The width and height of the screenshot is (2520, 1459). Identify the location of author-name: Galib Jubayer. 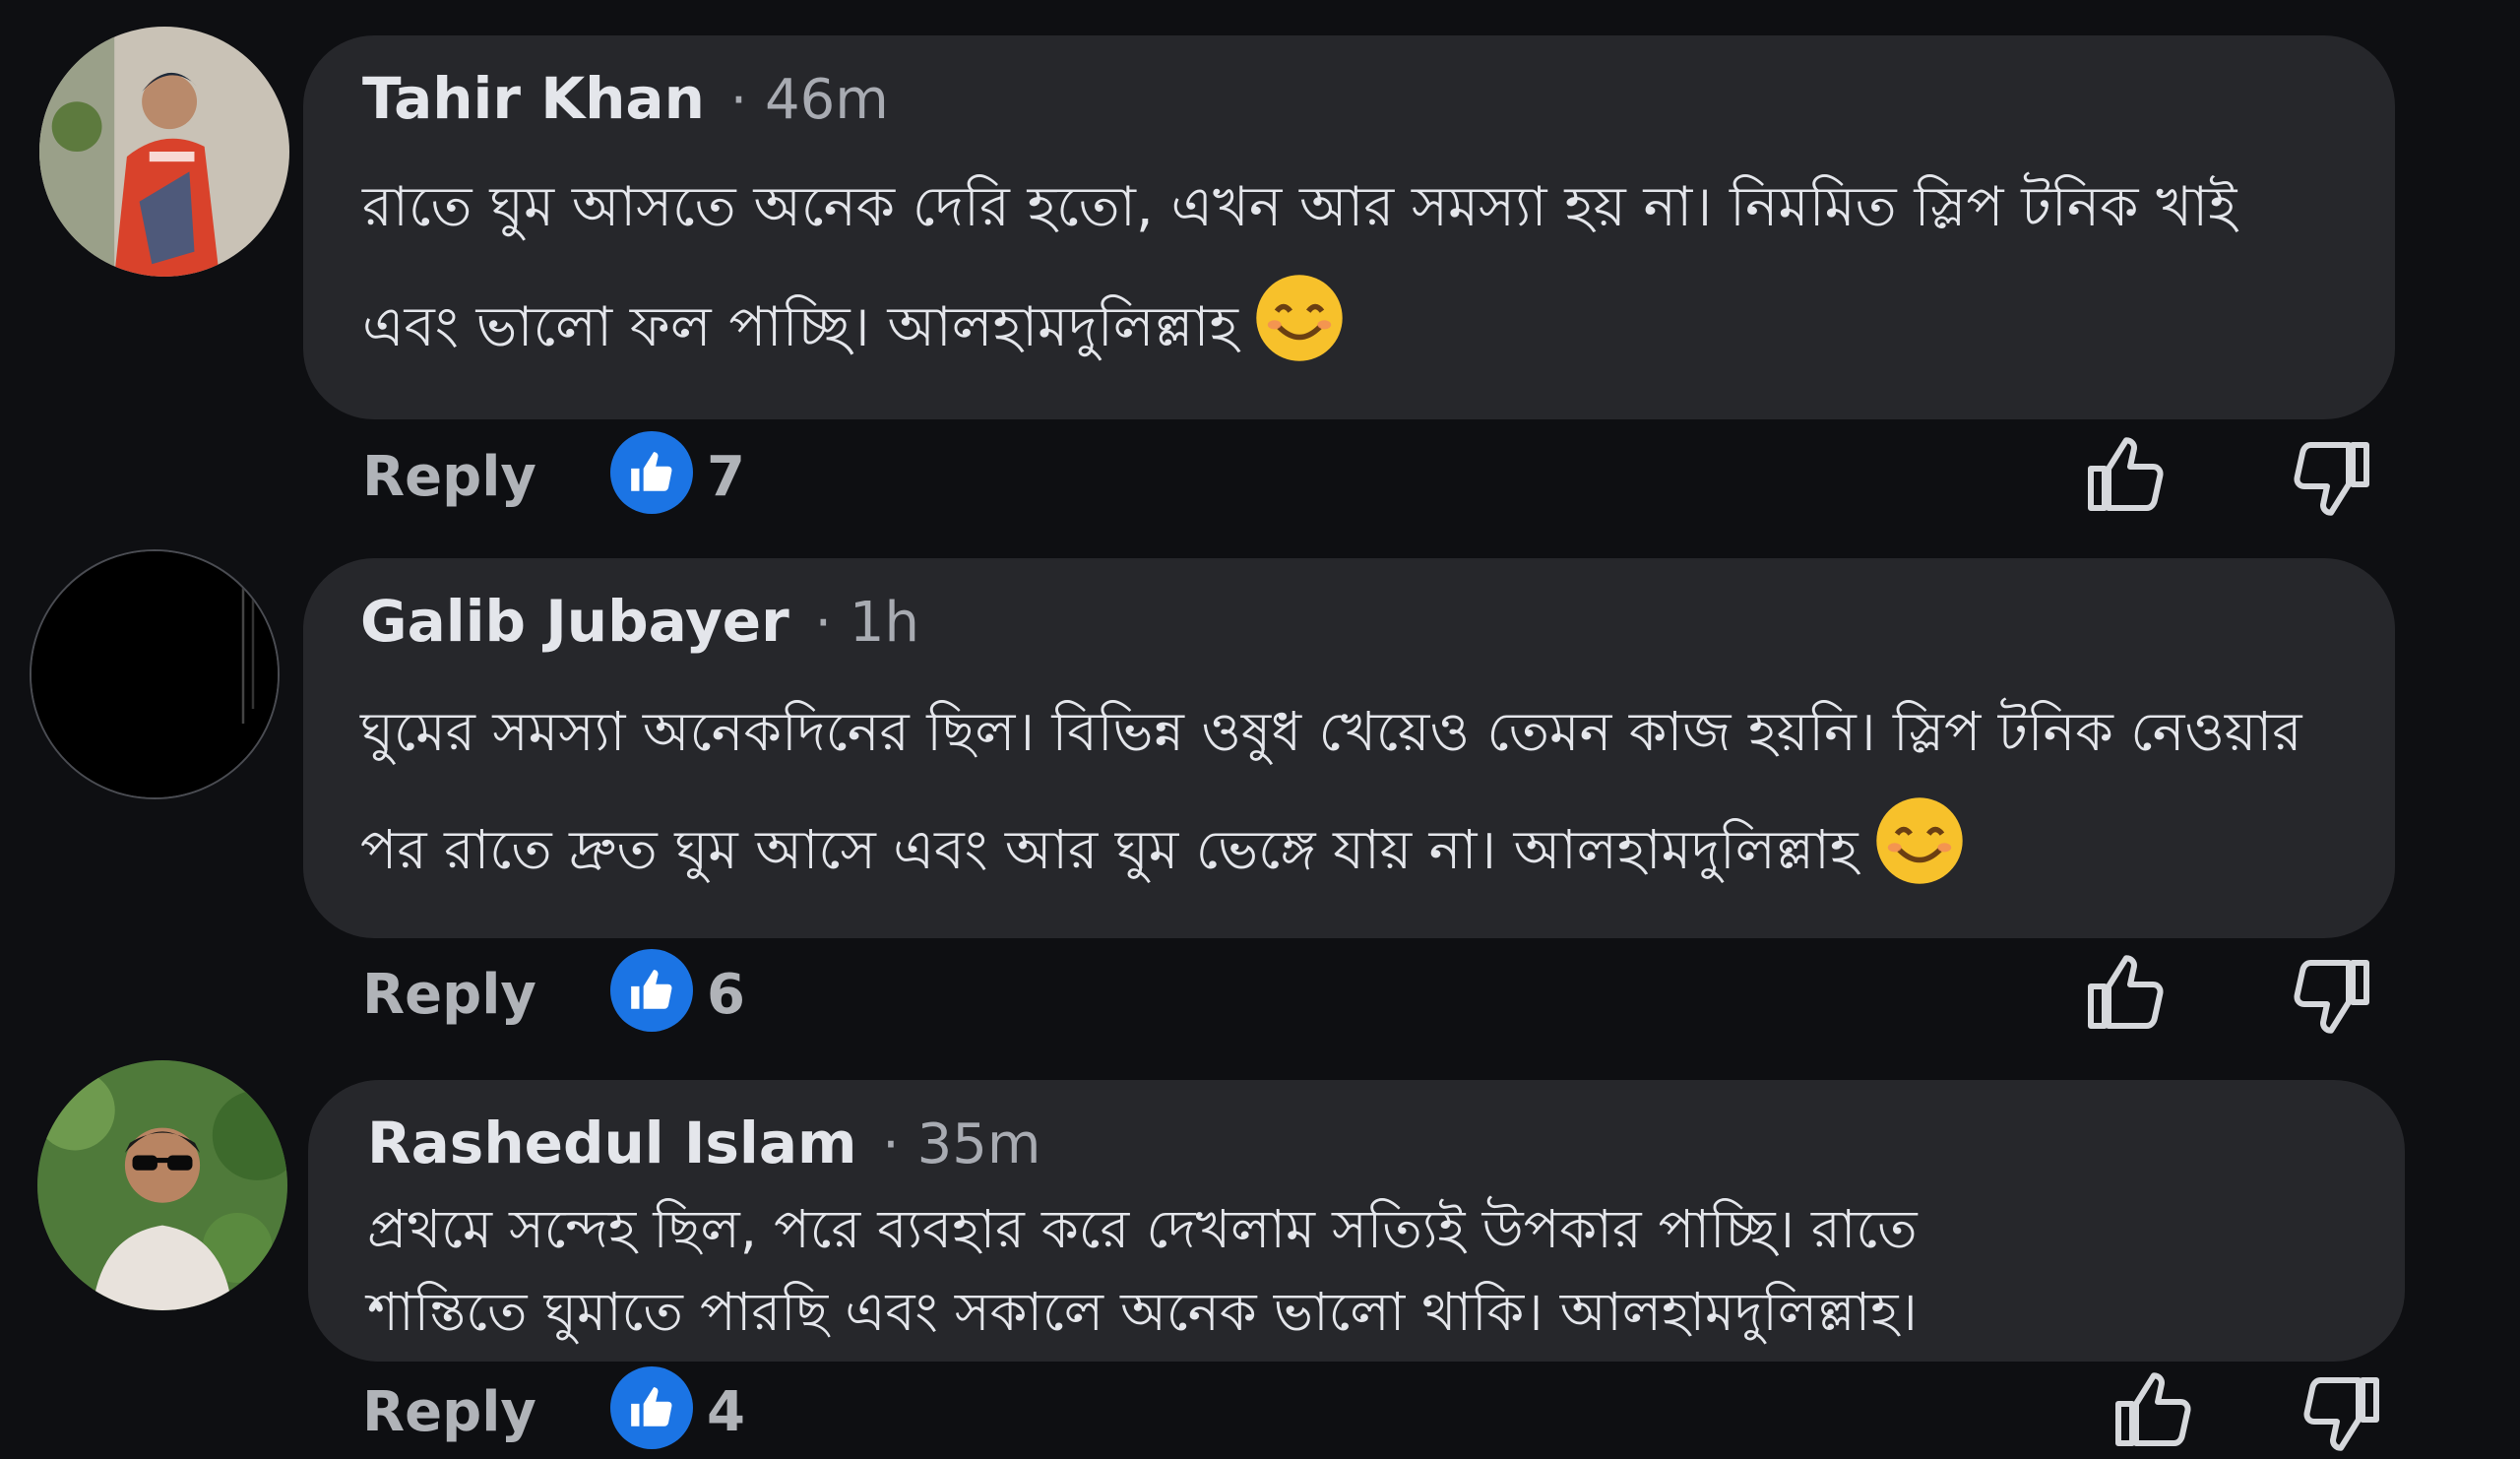
(574, 621).